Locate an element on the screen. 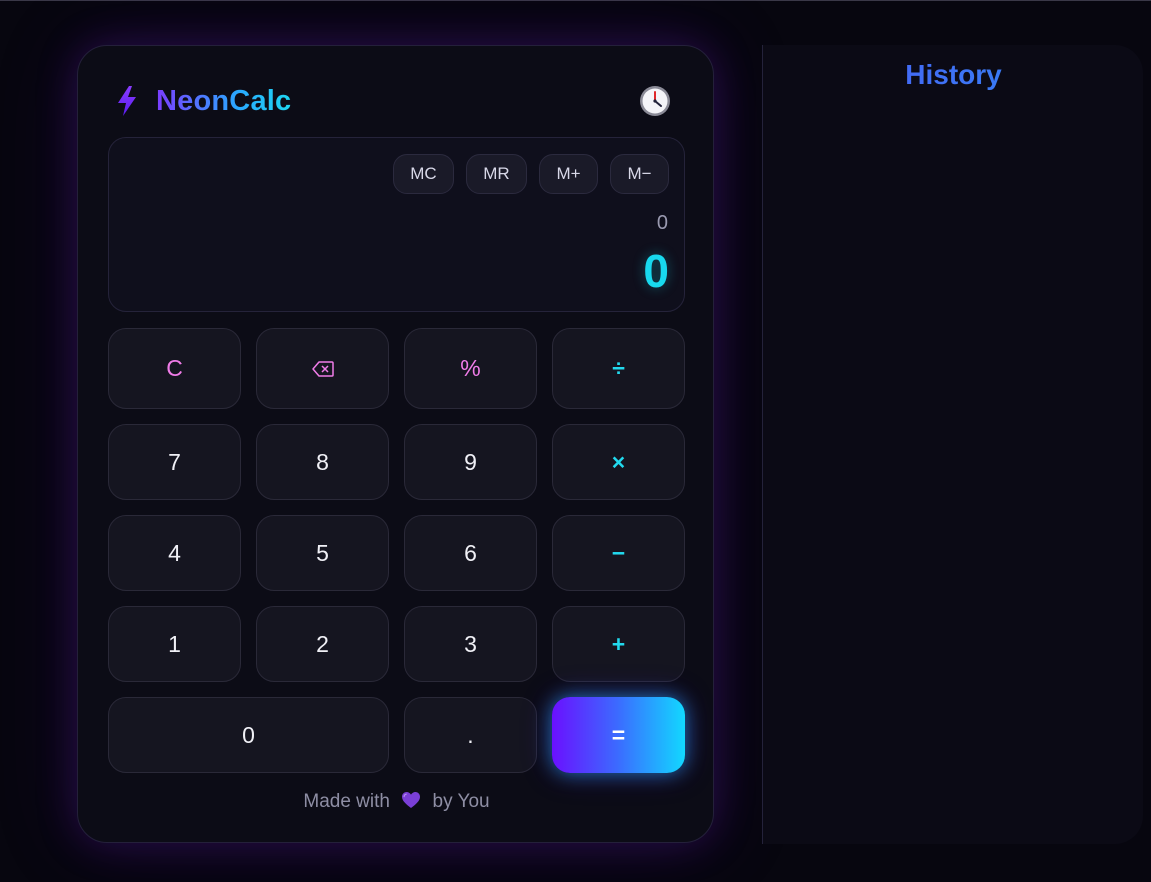 This screenshot has height=882, width=1151. subtract-button: − is located at coordinates (618, 553).